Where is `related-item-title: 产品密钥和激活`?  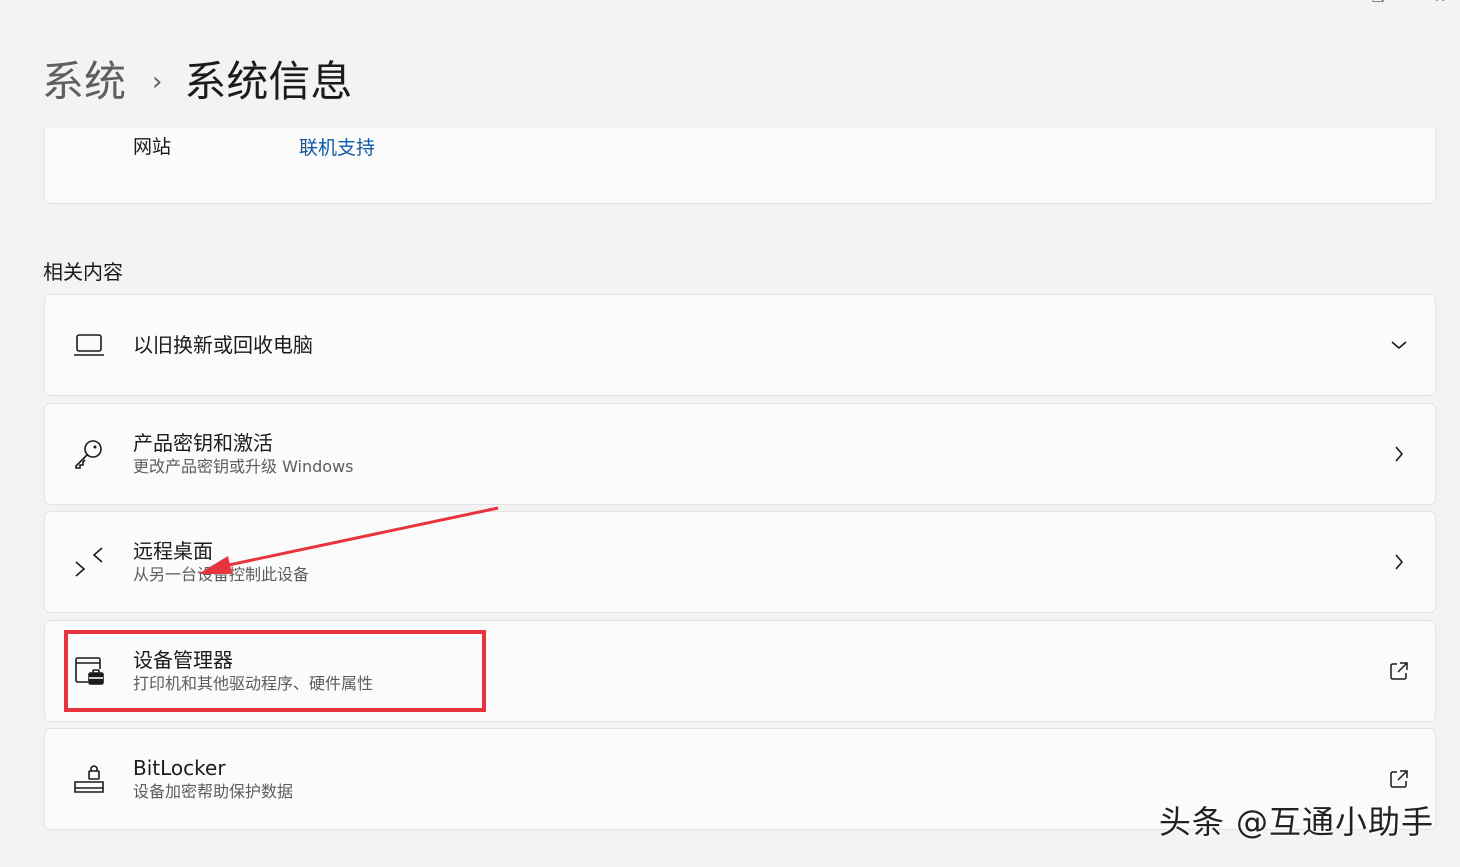
related-item-title: 产品密钥和激活 is located at coordinates (203, 443).